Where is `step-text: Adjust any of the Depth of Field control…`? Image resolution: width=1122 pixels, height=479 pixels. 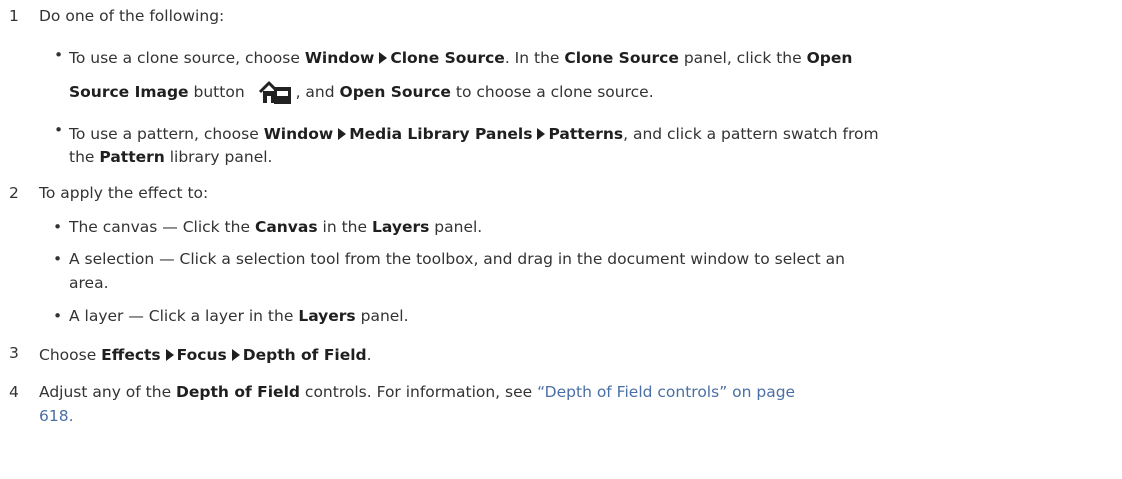
step-text: Adjust any of the Depth of Field control… is located at coordinates (417, 392).